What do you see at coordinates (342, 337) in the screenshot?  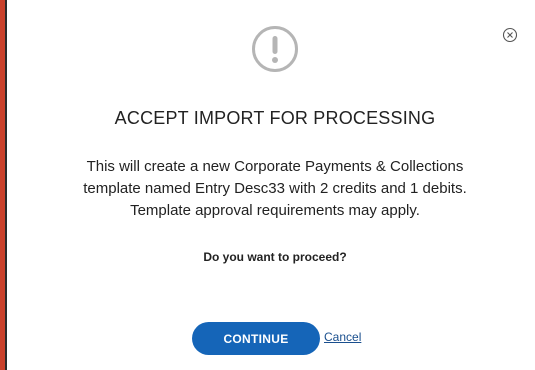 I see `cancel-link: Cancel` at bounding box center [342, 337].